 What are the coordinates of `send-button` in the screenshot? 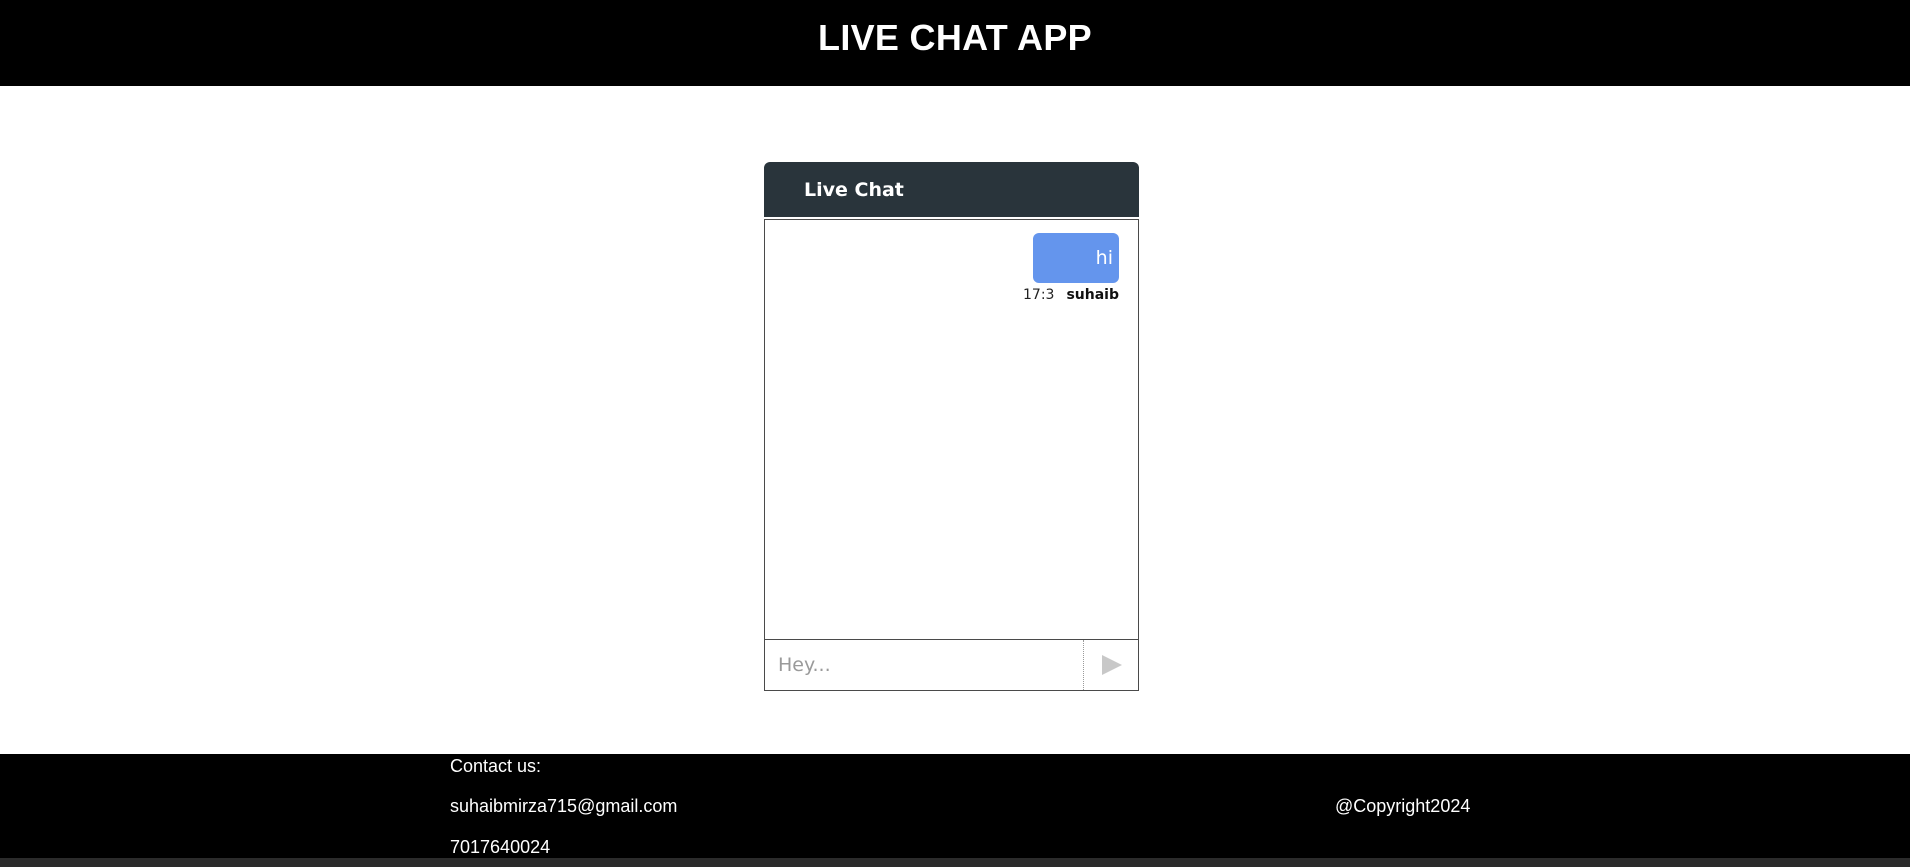 It's located at (1110, 665).